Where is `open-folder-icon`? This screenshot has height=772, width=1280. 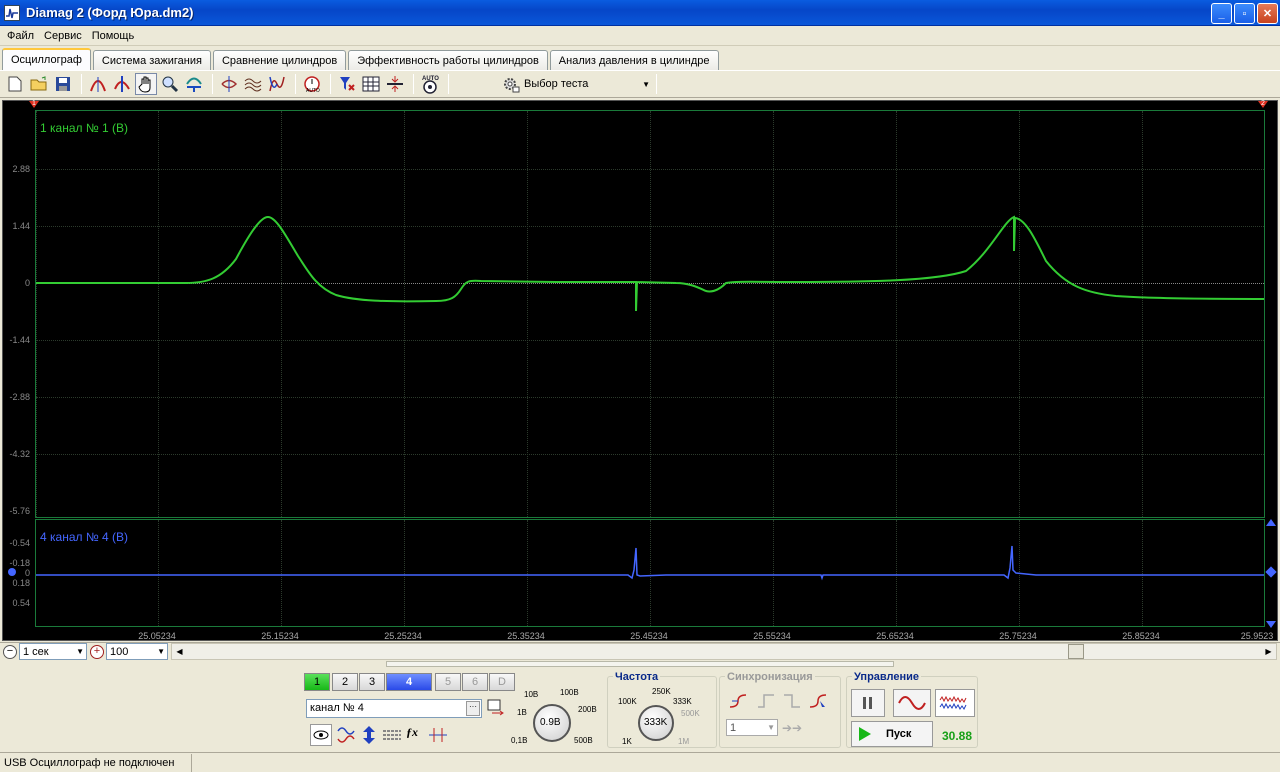 open-folder-icon is located at coordinates (39, 84).